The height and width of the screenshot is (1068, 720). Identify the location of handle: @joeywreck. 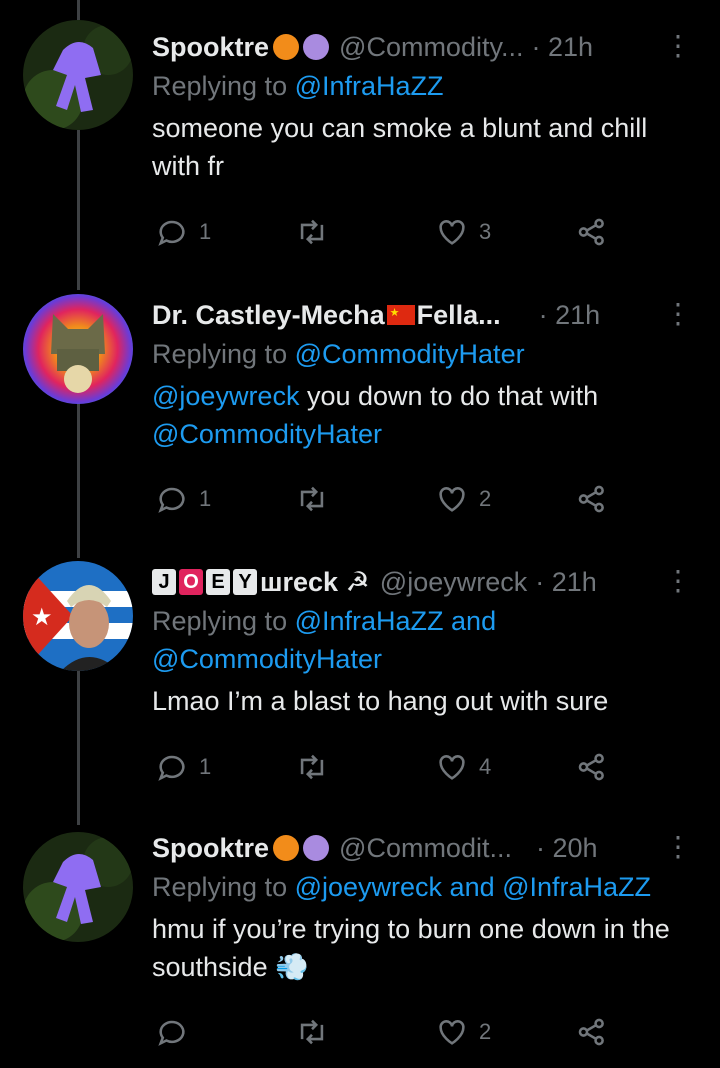
(453, 582).